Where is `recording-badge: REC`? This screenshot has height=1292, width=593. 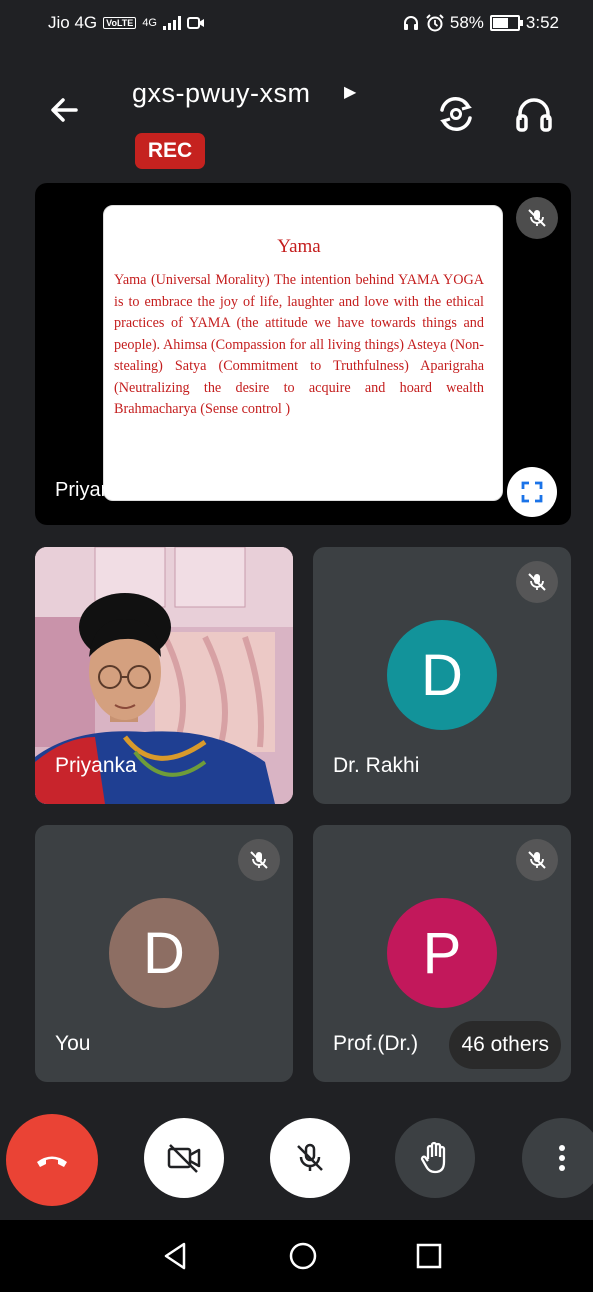 recording-badge: REC is located at coordinates (170, 151).